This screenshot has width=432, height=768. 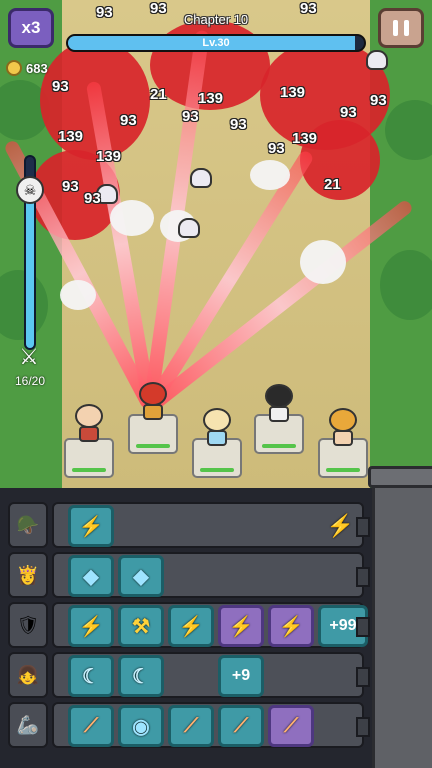 I want to click on bolt-coin-icon: ⚡, so click(x=91, y=526).